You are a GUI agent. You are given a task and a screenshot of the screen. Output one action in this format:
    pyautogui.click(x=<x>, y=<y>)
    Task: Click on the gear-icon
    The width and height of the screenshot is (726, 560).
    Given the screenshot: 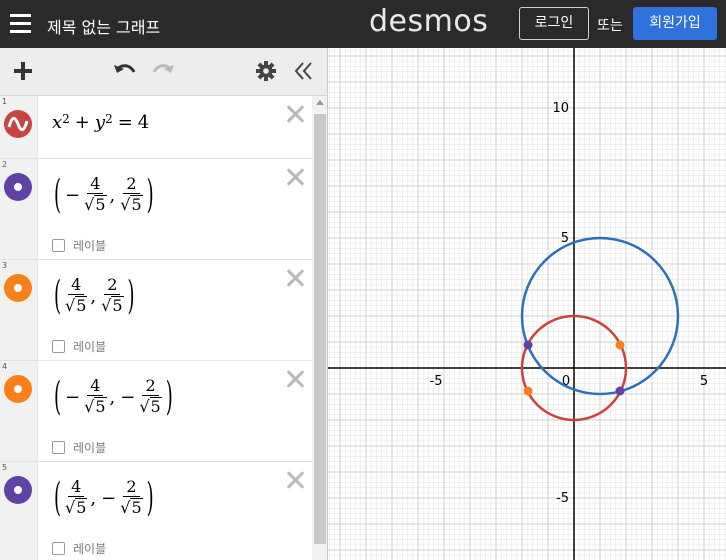 What is the action you would take?
    pyautogui.click(x=266, y=71)
    